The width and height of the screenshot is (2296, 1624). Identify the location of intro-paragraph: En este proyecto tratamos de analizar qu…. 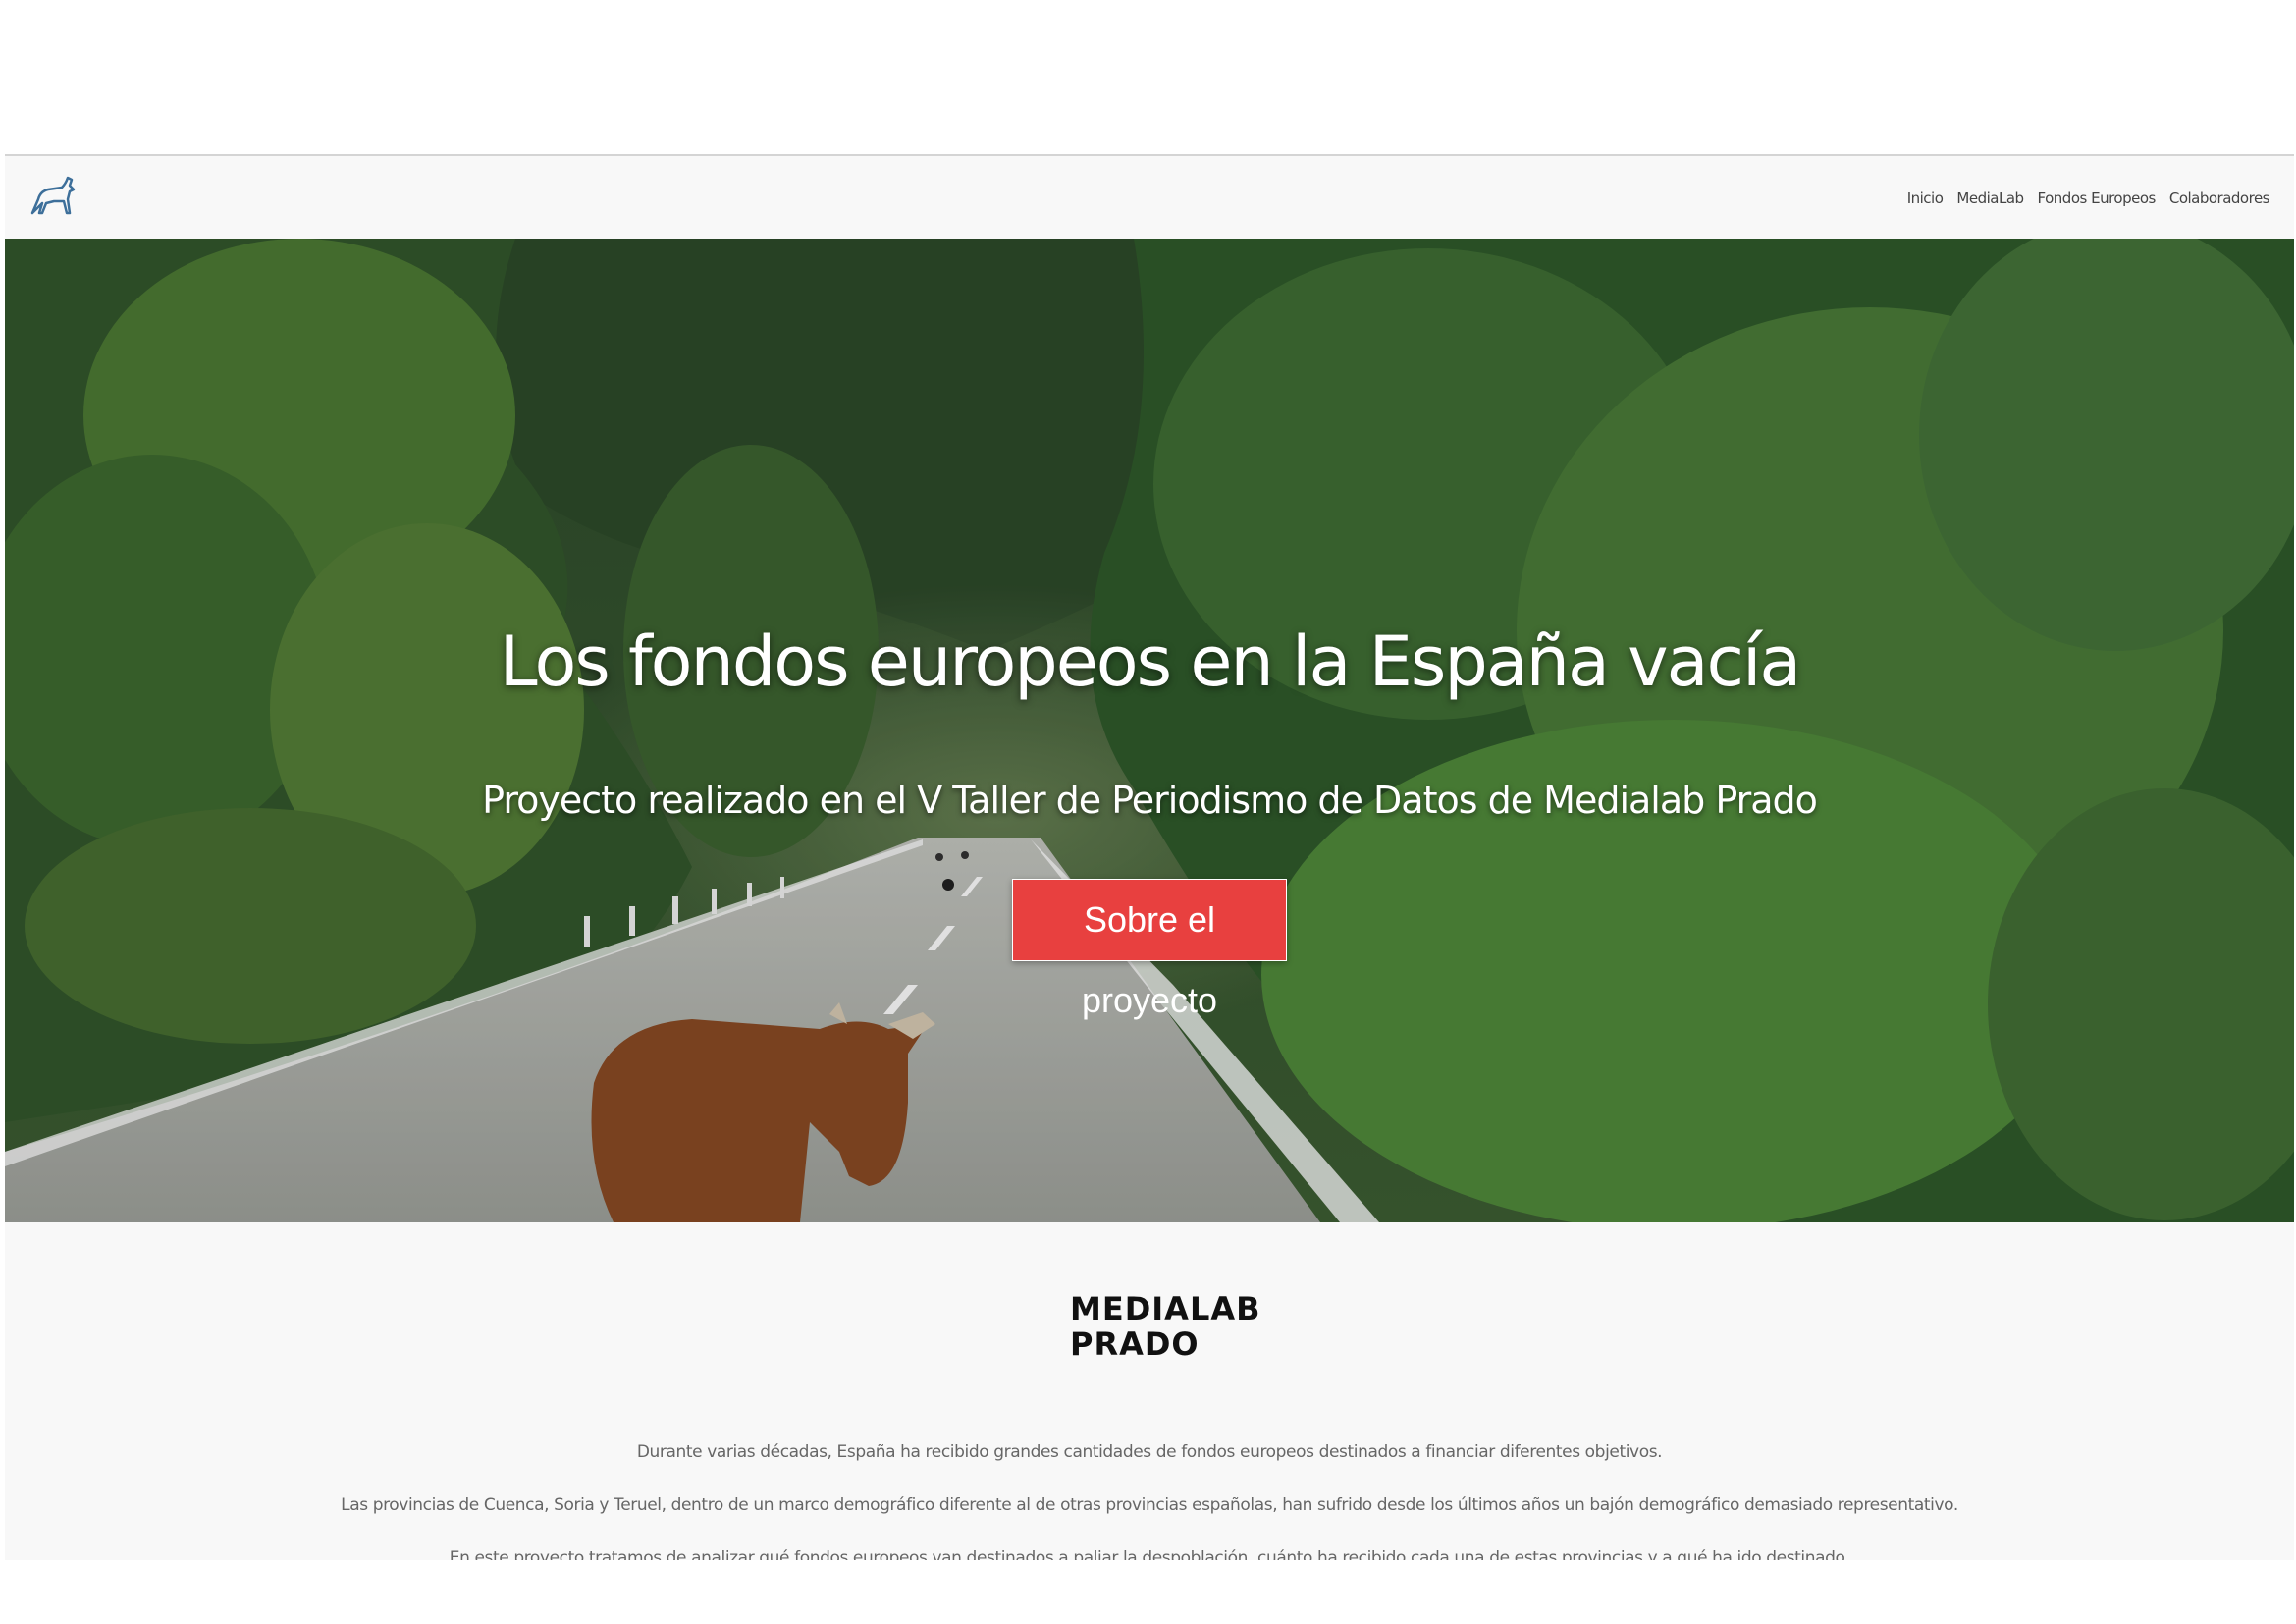
(1149, 1554).